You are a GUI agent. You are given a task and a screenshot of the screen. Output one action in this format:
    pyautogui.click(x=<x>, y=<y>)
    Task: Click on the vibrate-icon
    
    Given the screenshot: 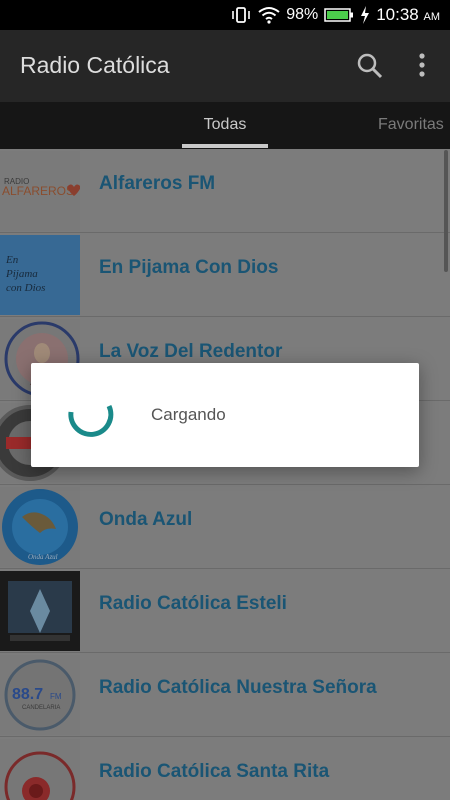 What is the action you would take?
    pyautogui.click(x=241, y=15)
    